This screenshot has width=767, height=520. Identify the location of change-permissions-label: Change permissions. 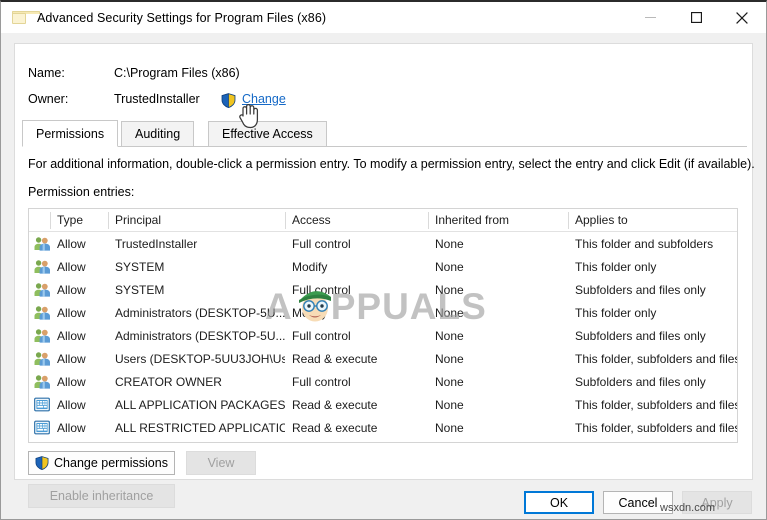
(111, 463).